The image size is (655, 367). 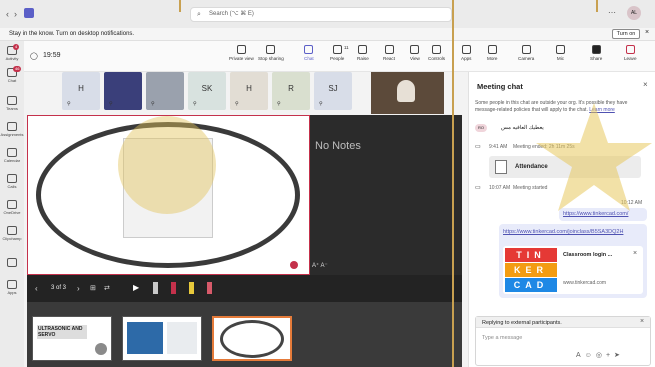 I want to click on toolbar-chat-button: Chat, so click(x=309, y=52).